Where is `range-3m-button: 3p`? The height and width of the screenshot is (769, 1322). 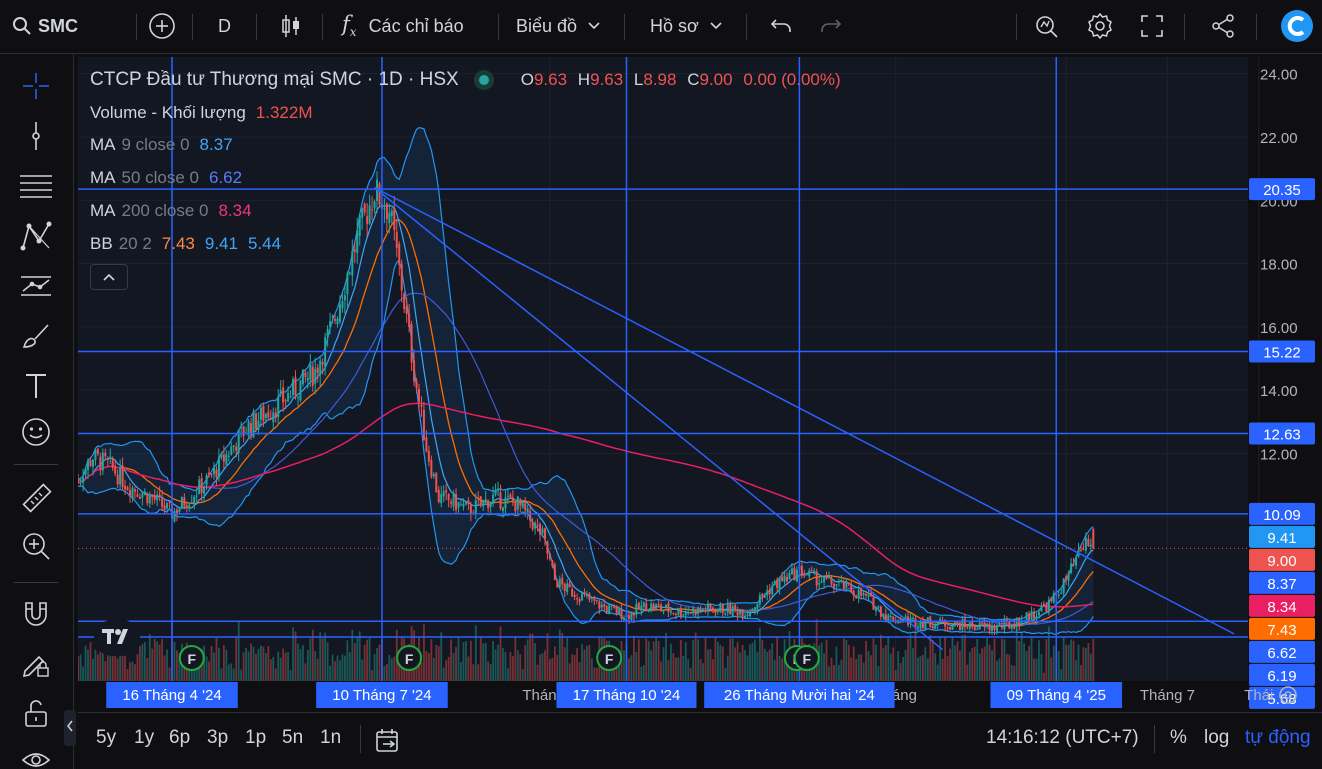
range-3m-button: 3p is located at coordinates (217, 738).